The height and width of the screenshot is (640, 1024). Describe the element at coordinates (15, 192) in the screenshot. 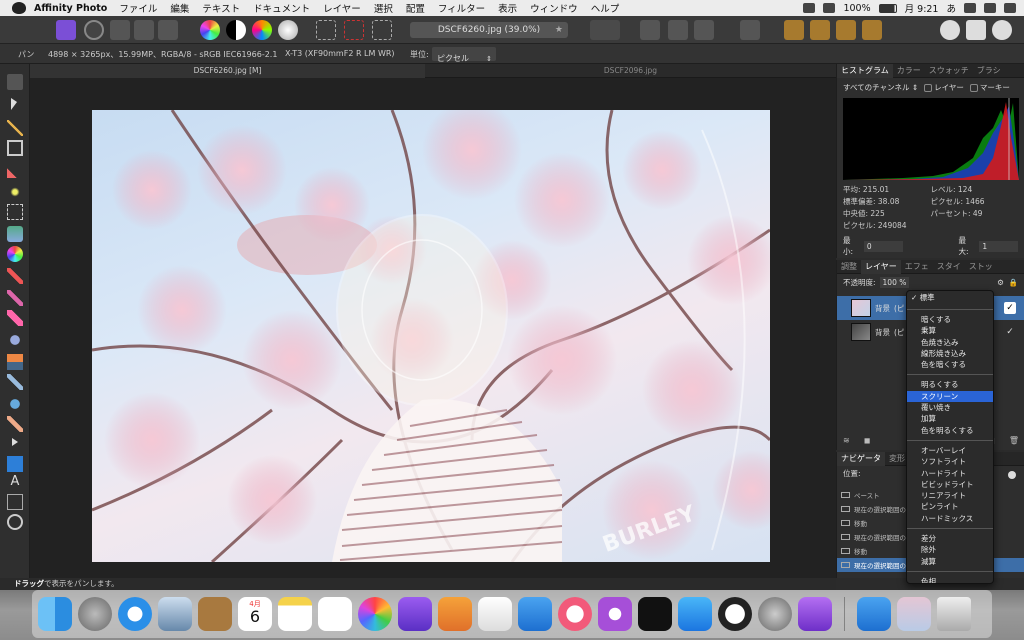

I see `flood-select-tool-icon` at that location.